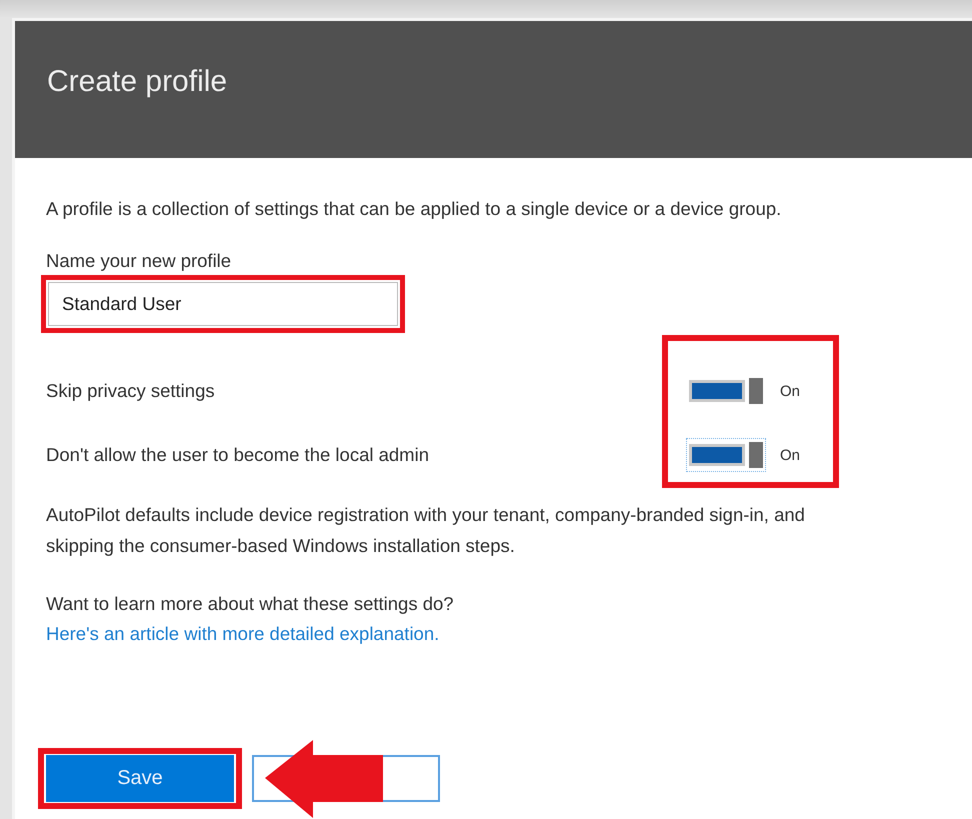  I want to click on learn-more-text: Want to learn more about what these settings do?, so click(250, 604).